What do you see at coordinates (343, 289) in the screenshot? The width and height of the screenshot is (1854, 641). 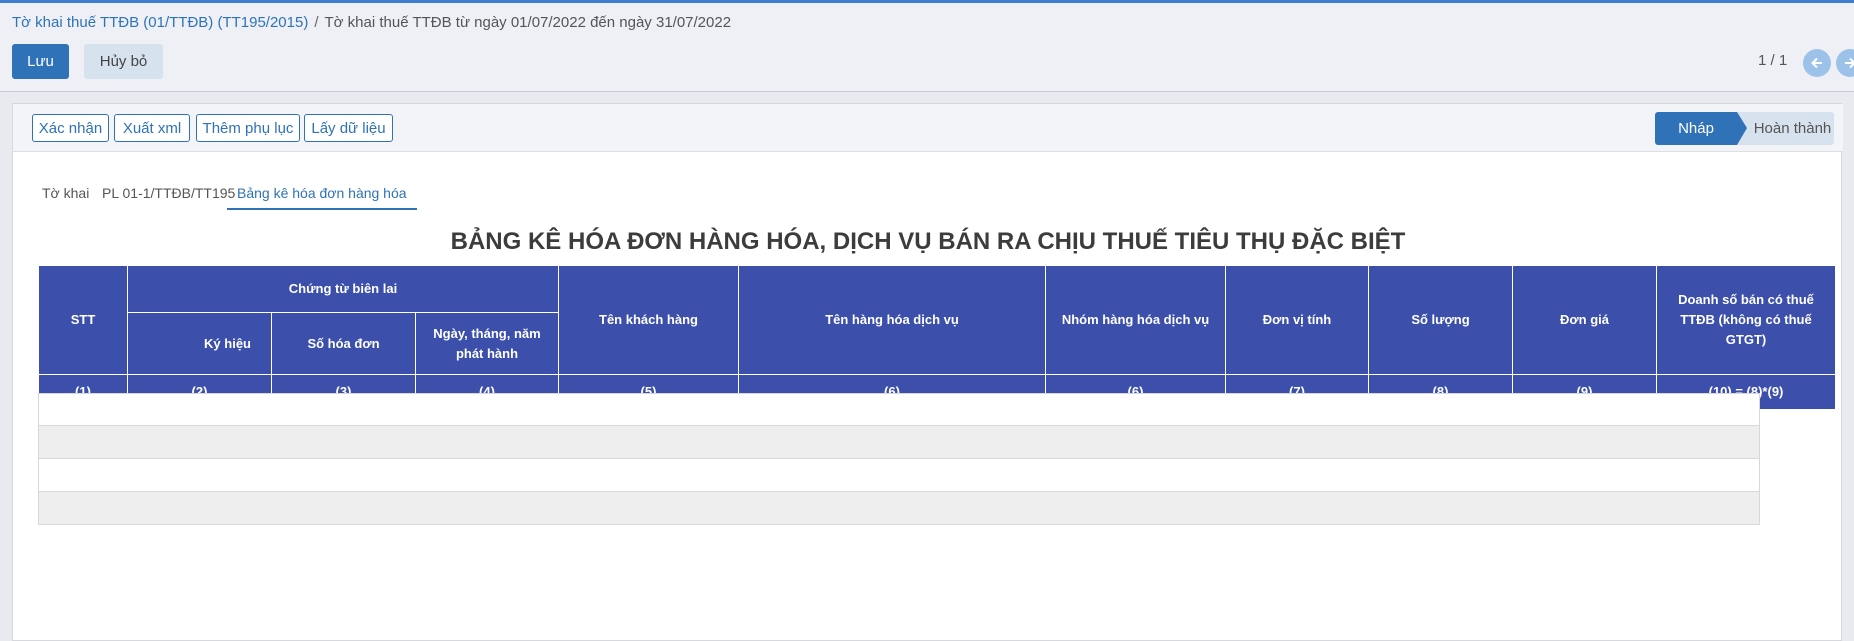 I see `col-group-chung-tu: Chứng từ biên lai` at bounding box center [343, 289].